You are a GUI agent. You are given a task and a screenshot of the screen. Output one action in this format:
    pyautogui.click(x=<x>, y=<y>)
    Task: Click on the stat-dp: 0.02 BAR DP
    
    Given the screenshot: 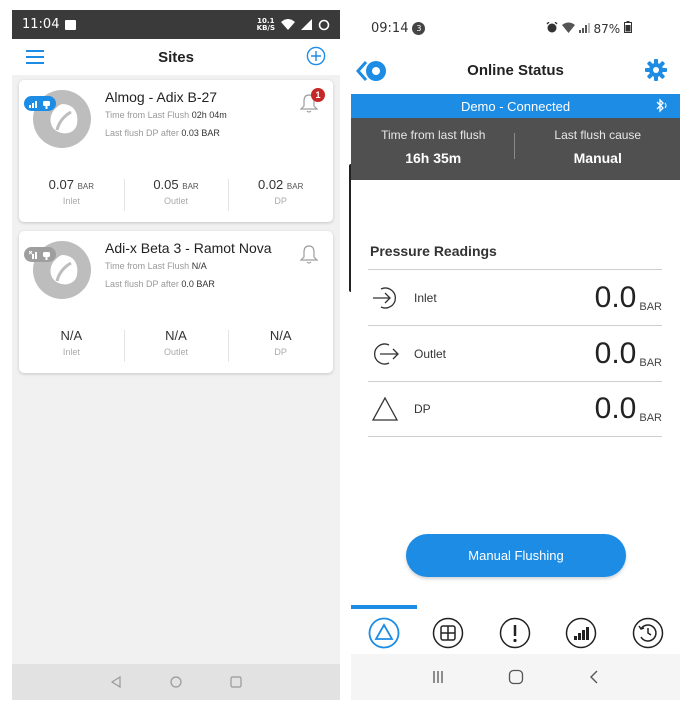 What is the action you would take?
    pyautogui.click(x=280, y=194)
    